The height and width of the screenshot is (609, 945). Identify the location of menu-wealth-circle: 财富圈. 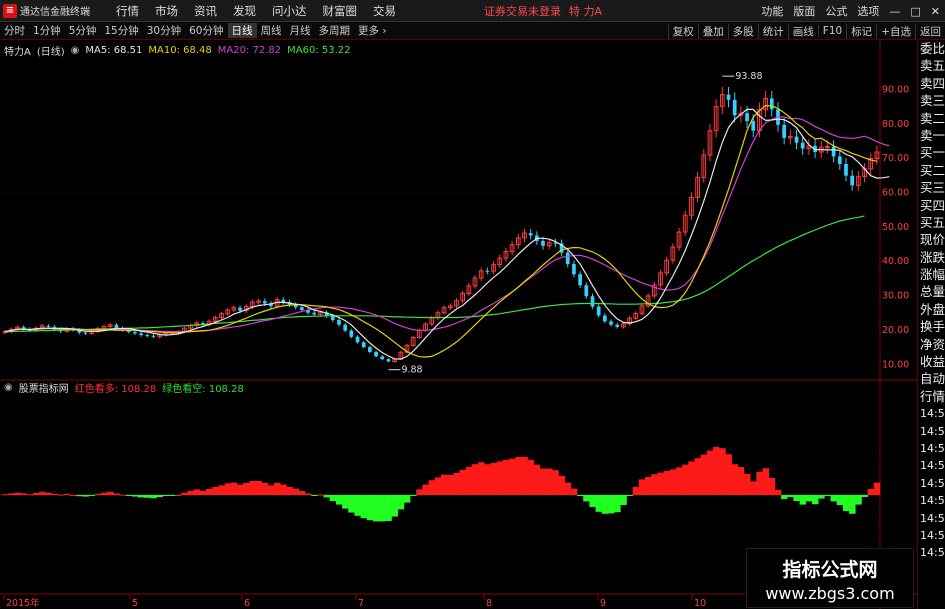
(340, 11).